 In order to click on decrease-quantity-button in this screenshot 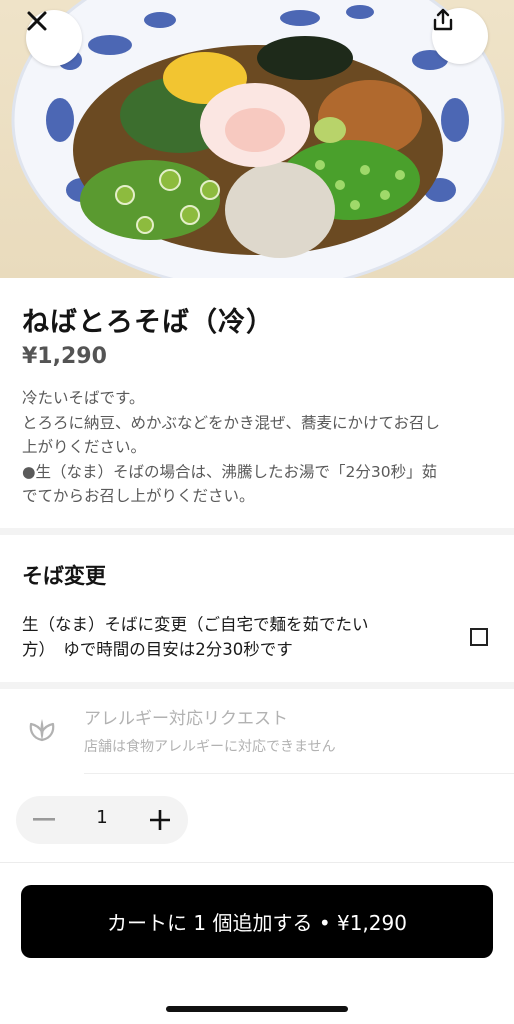, I will do `click(44, 820)`.